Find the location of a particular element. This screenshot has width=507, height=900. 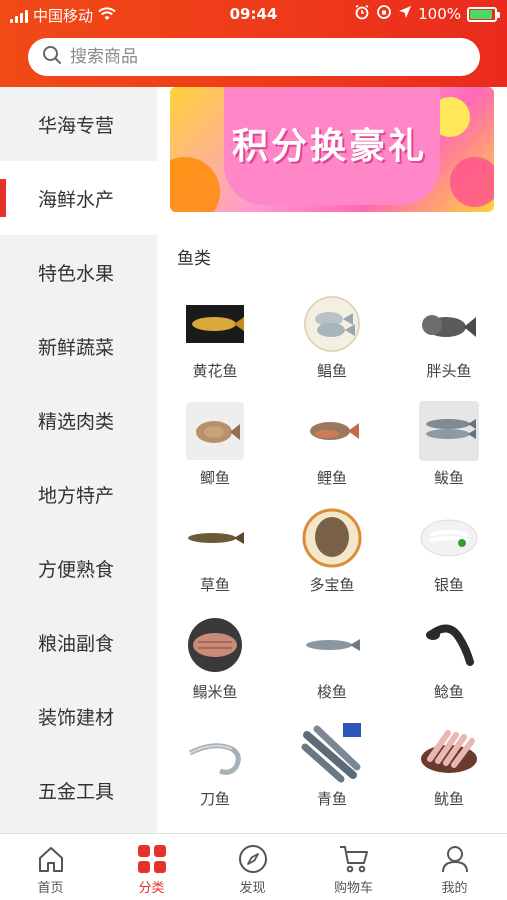

search-input is located at coordinates (260, 57).